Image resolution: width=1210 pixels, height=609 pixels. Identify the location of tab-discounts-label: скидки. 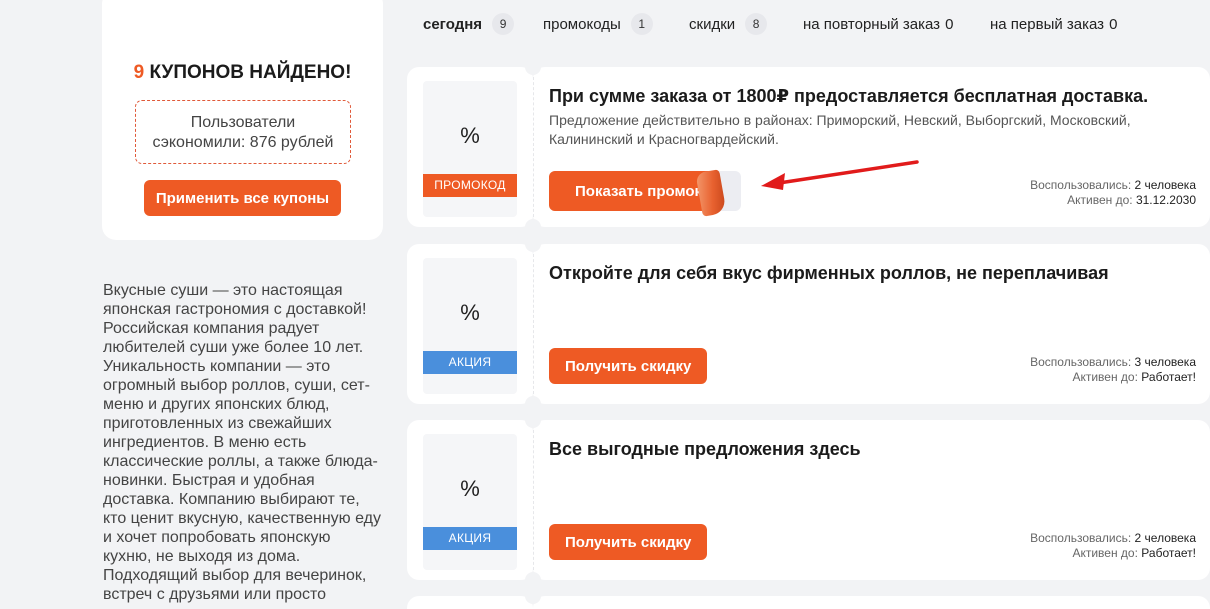
(712, 24).